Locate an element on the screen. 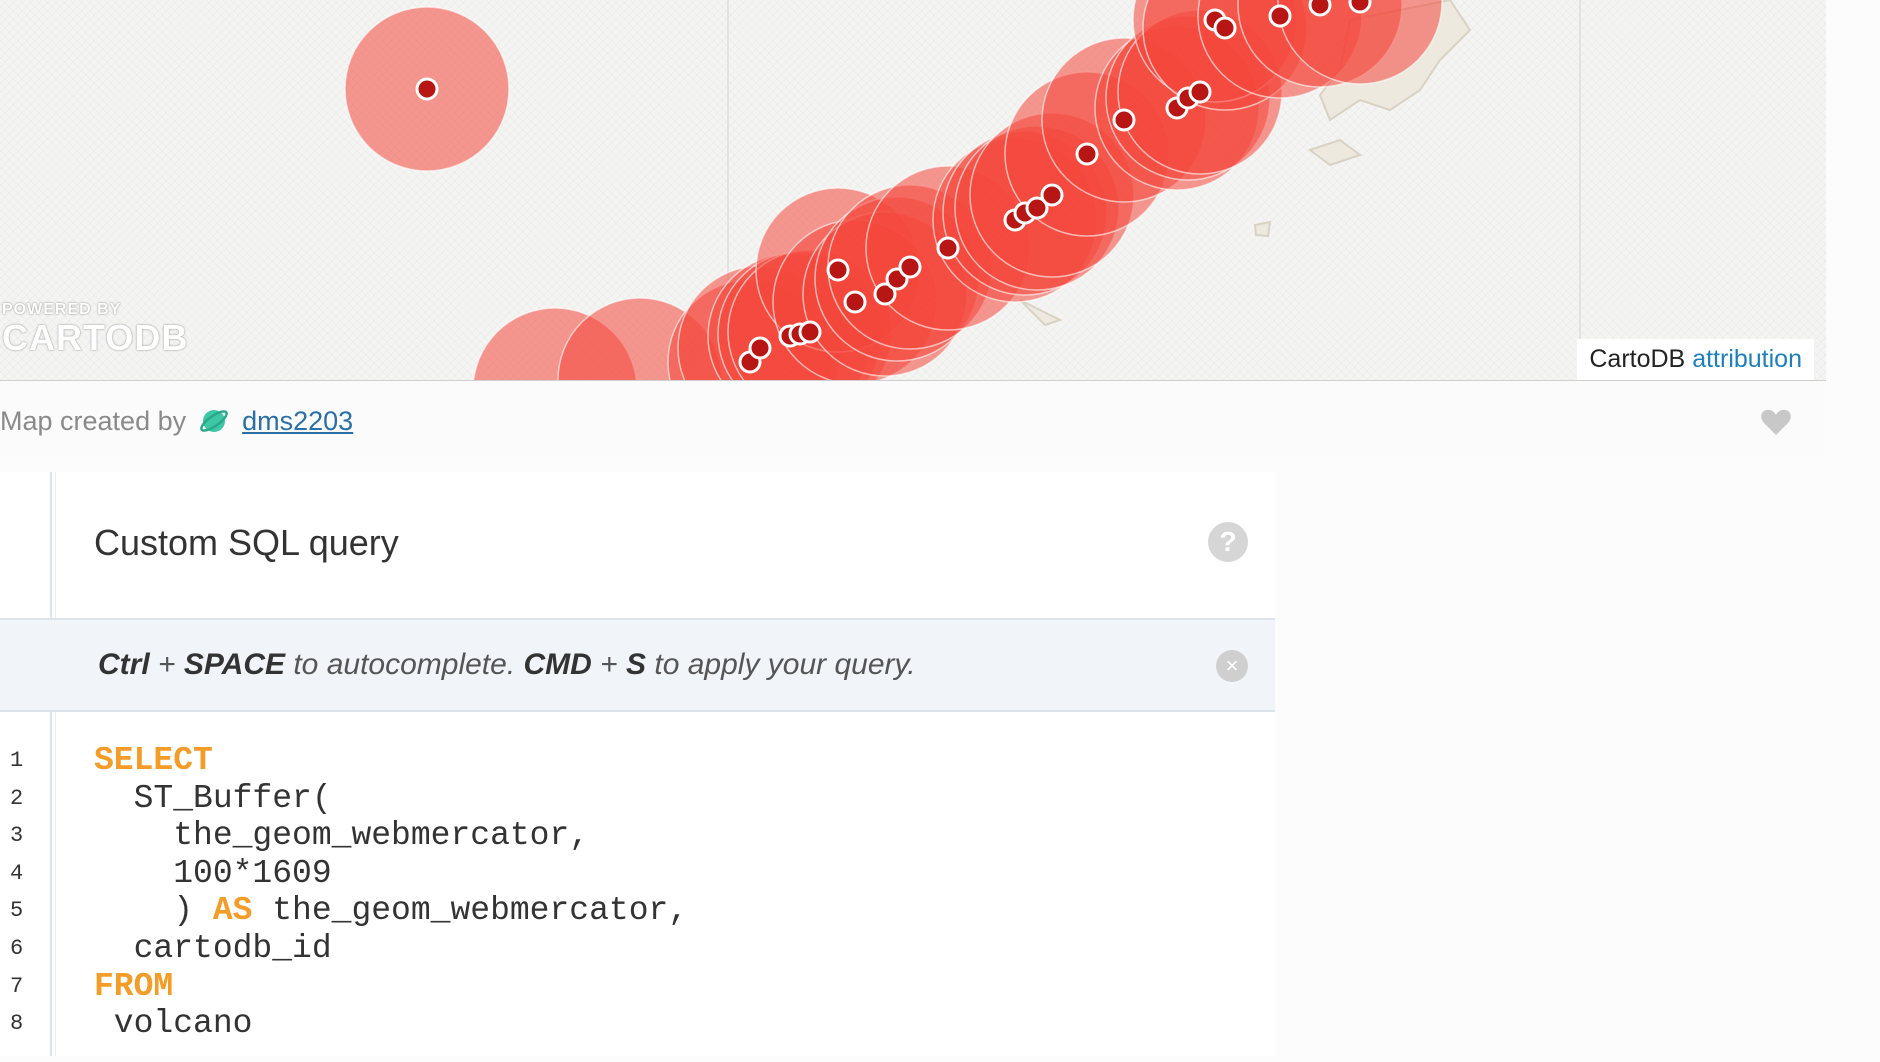  code-line: 4 100*1609 is located at coordinates (637, 874).